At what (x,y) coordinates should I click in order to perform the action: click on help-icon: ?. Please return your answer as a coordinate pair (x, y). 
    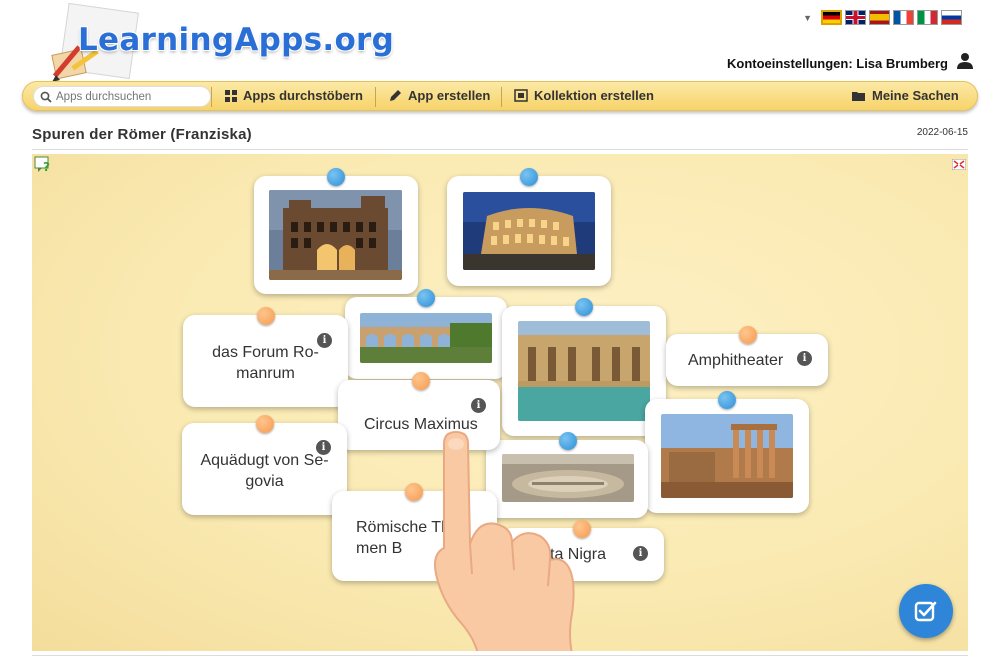
    Looking at the image, I should click on (44, 167).